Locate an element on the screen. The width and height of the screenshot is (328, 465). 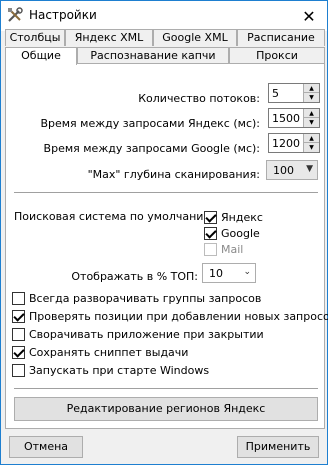
yandex-delay-value: 1500 is located at coordinates (286, 118).